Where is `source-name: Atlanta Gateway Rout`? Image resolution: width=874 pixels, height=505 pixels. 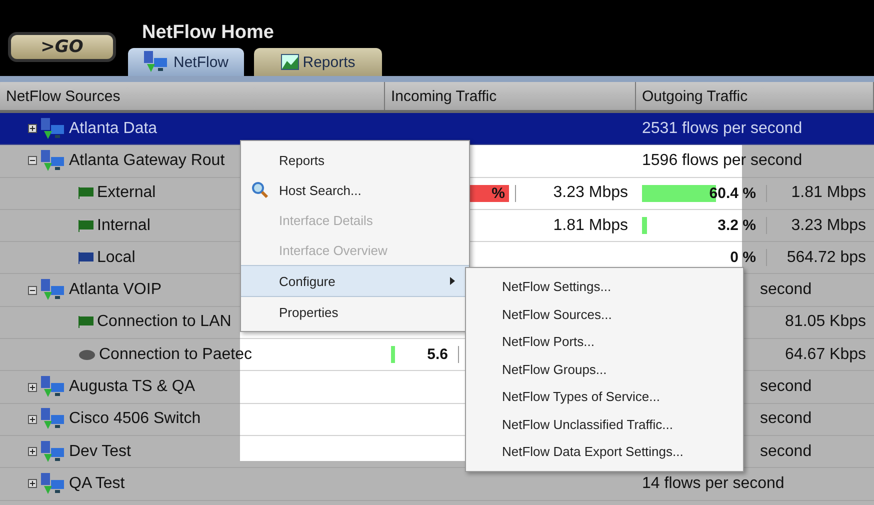
source-name: Atlanta Gateway Rout is located at coordinates (147, 161).